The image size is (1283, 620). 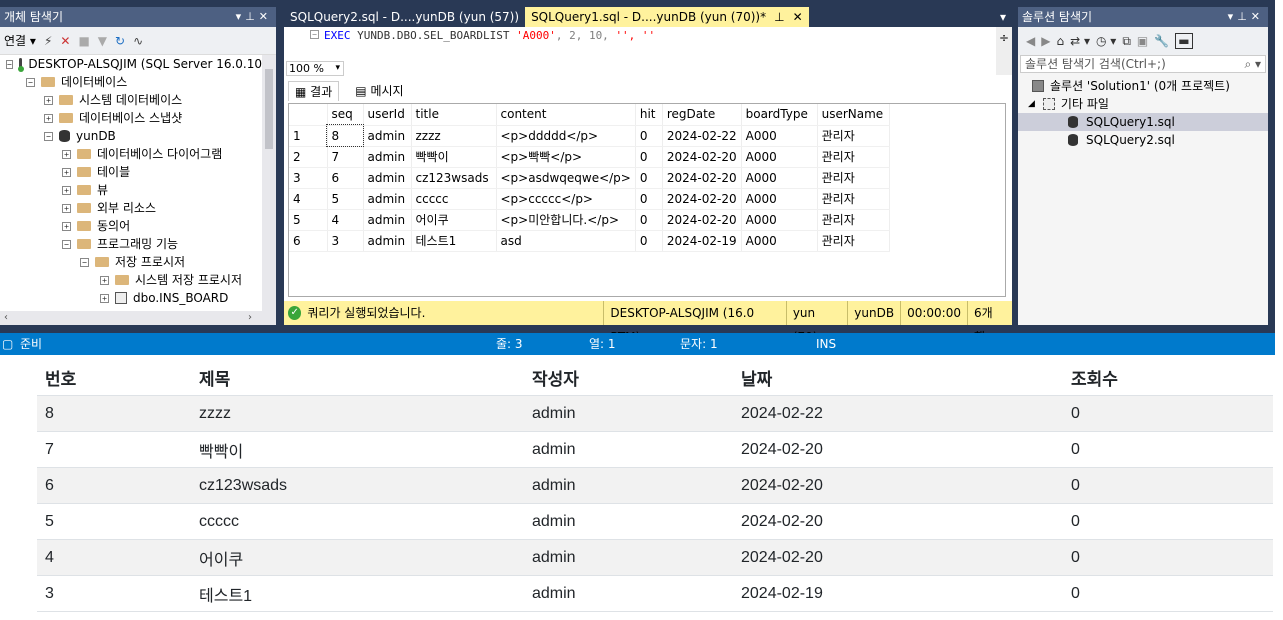 What do you see at coordinates (308, 220) in the screenshot?
I see `grid-row-number: 5` at bounding box center [308, 220].